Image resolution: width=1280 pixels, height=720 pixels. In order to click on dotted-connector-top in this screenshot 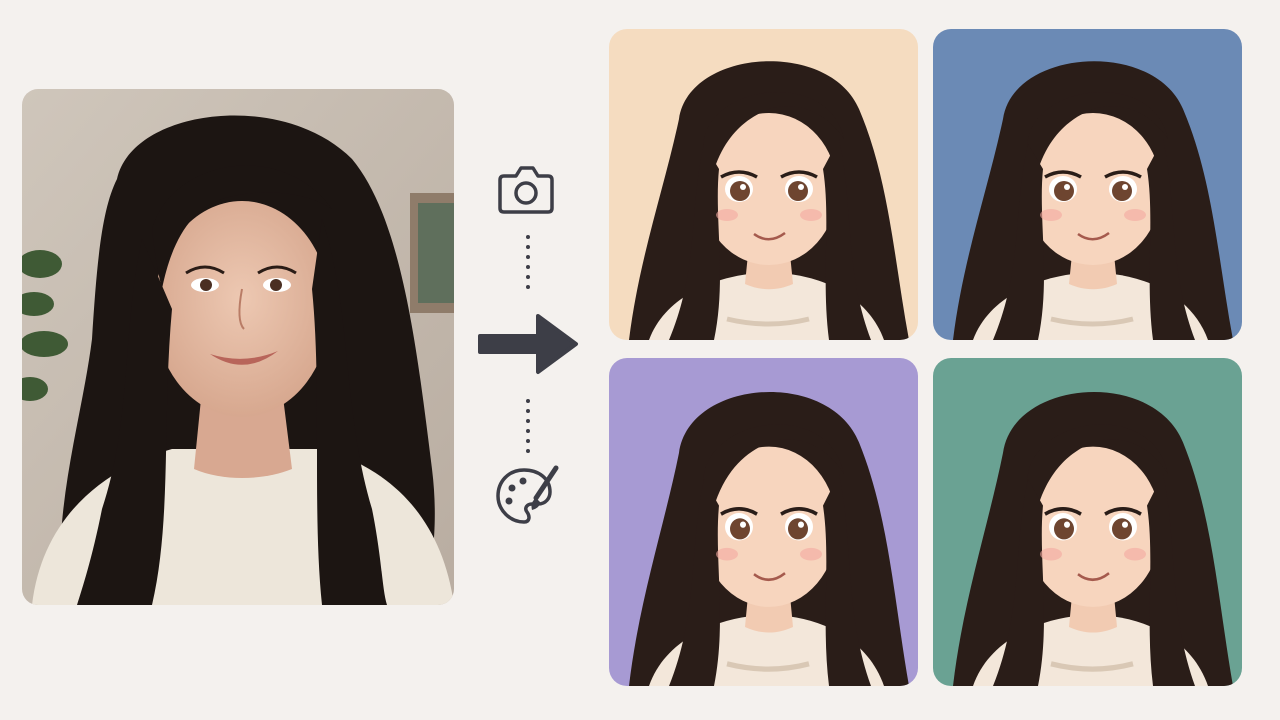, I will do `click(528, 262)`.